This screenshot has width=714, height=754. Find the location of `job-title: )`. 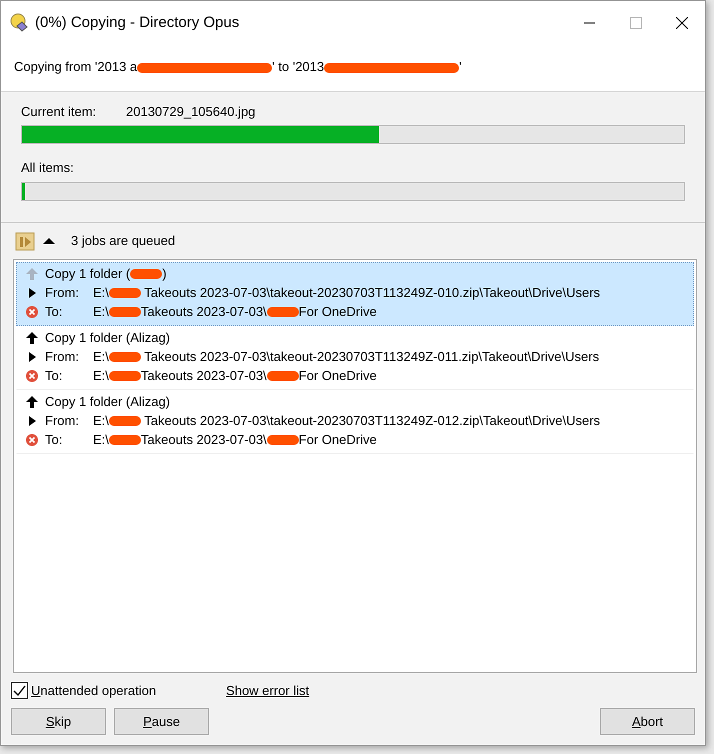

job-title: ) is located at coordinates (164, 274).